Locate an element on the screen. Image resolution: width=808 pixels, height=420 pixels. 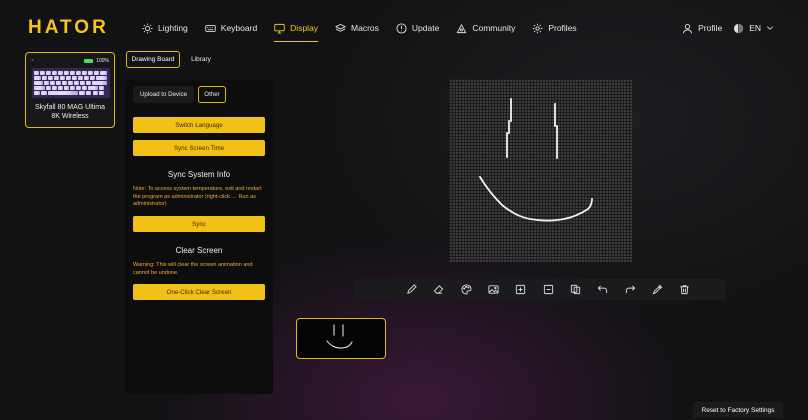
palette-icon is located at coordinates (466, 289).